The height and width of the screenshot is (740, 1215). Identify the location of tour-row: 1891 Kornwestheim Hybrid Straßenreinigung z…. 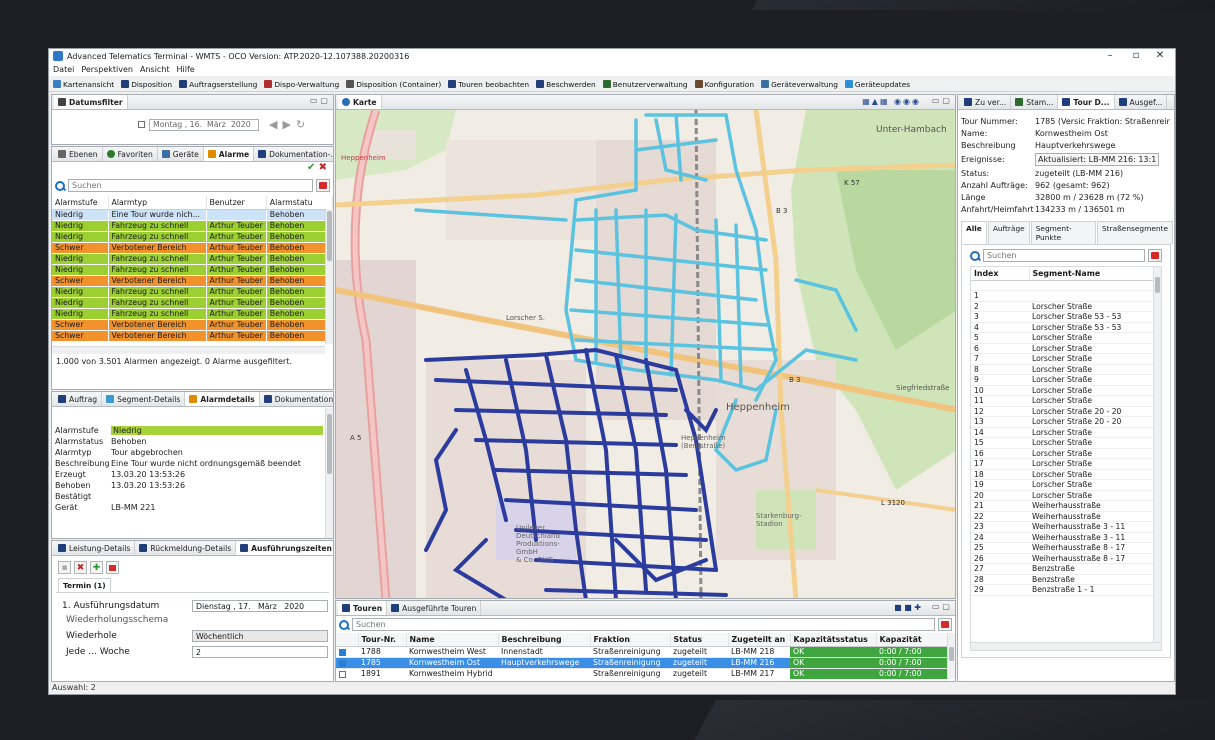
(645, 673).